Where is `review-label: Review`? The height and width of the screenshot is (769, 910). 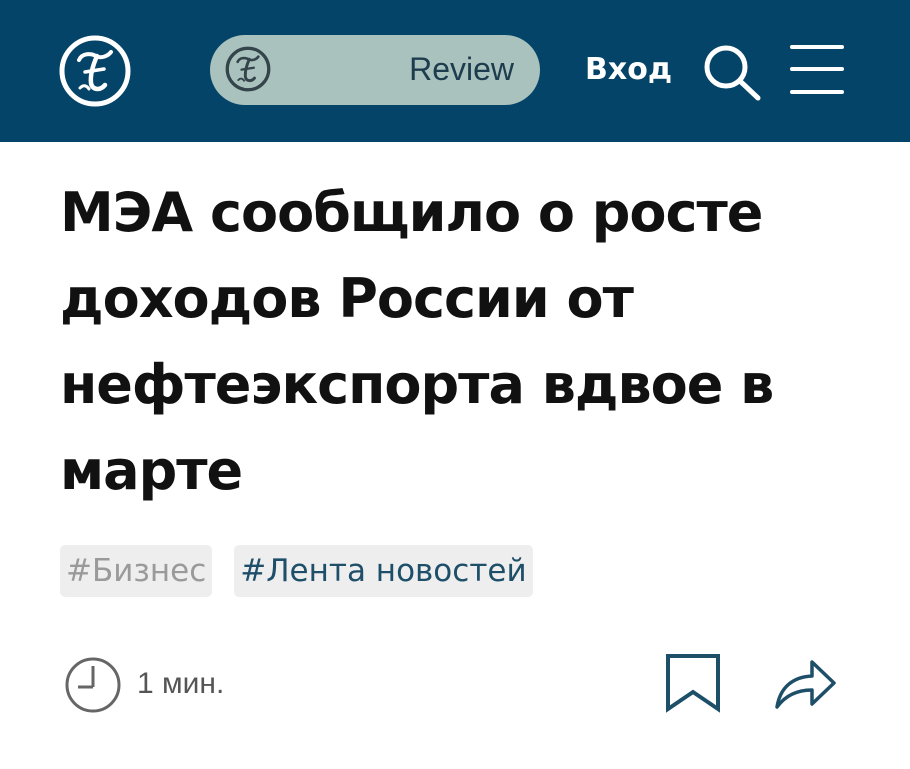 review-label: Review is located at coordinates (461, 69).